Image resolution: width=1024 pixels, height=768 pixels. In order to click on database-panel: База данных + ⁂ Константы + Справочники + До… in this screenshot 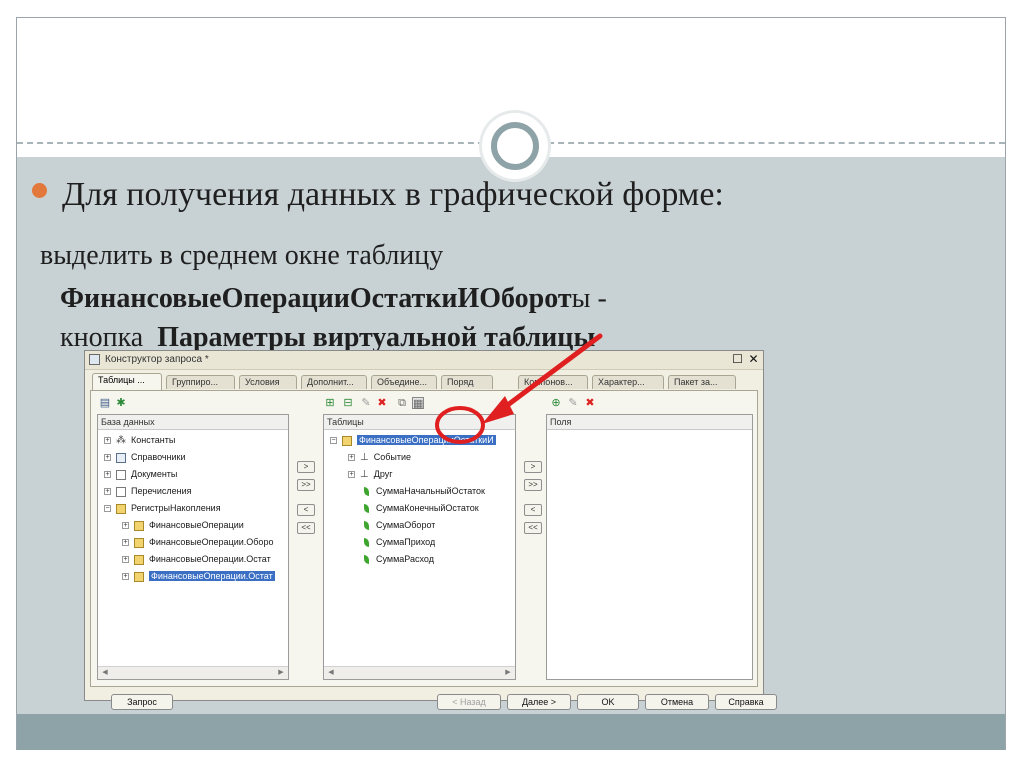, I will do `click(193, 547)`.